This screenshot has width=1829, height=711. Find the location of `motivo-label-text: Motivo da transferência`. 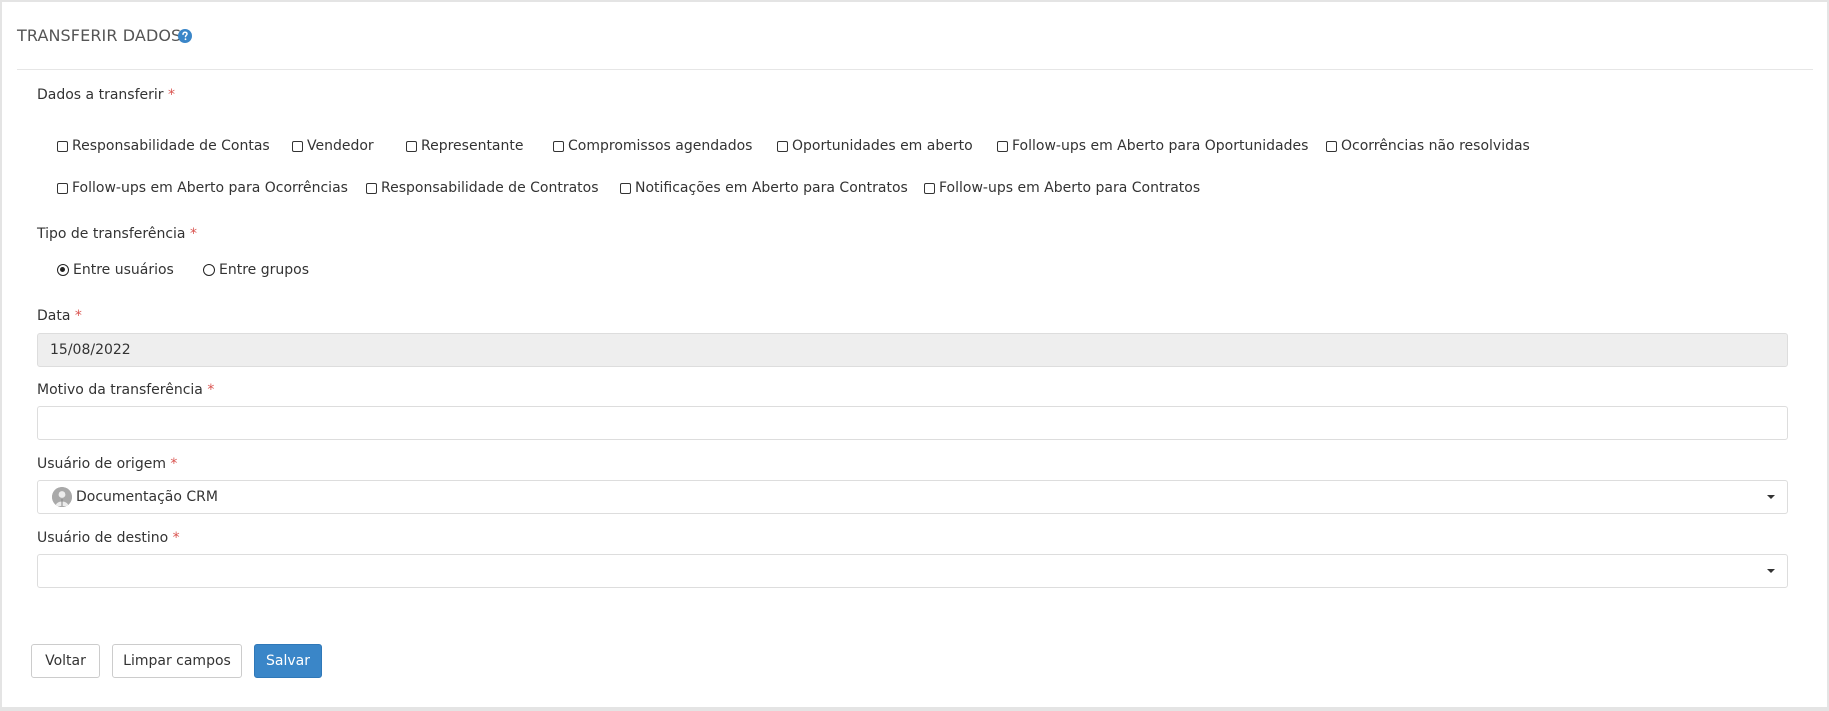

motivo-label-text: Motivo da transferência is located at coordinates (120, 390).